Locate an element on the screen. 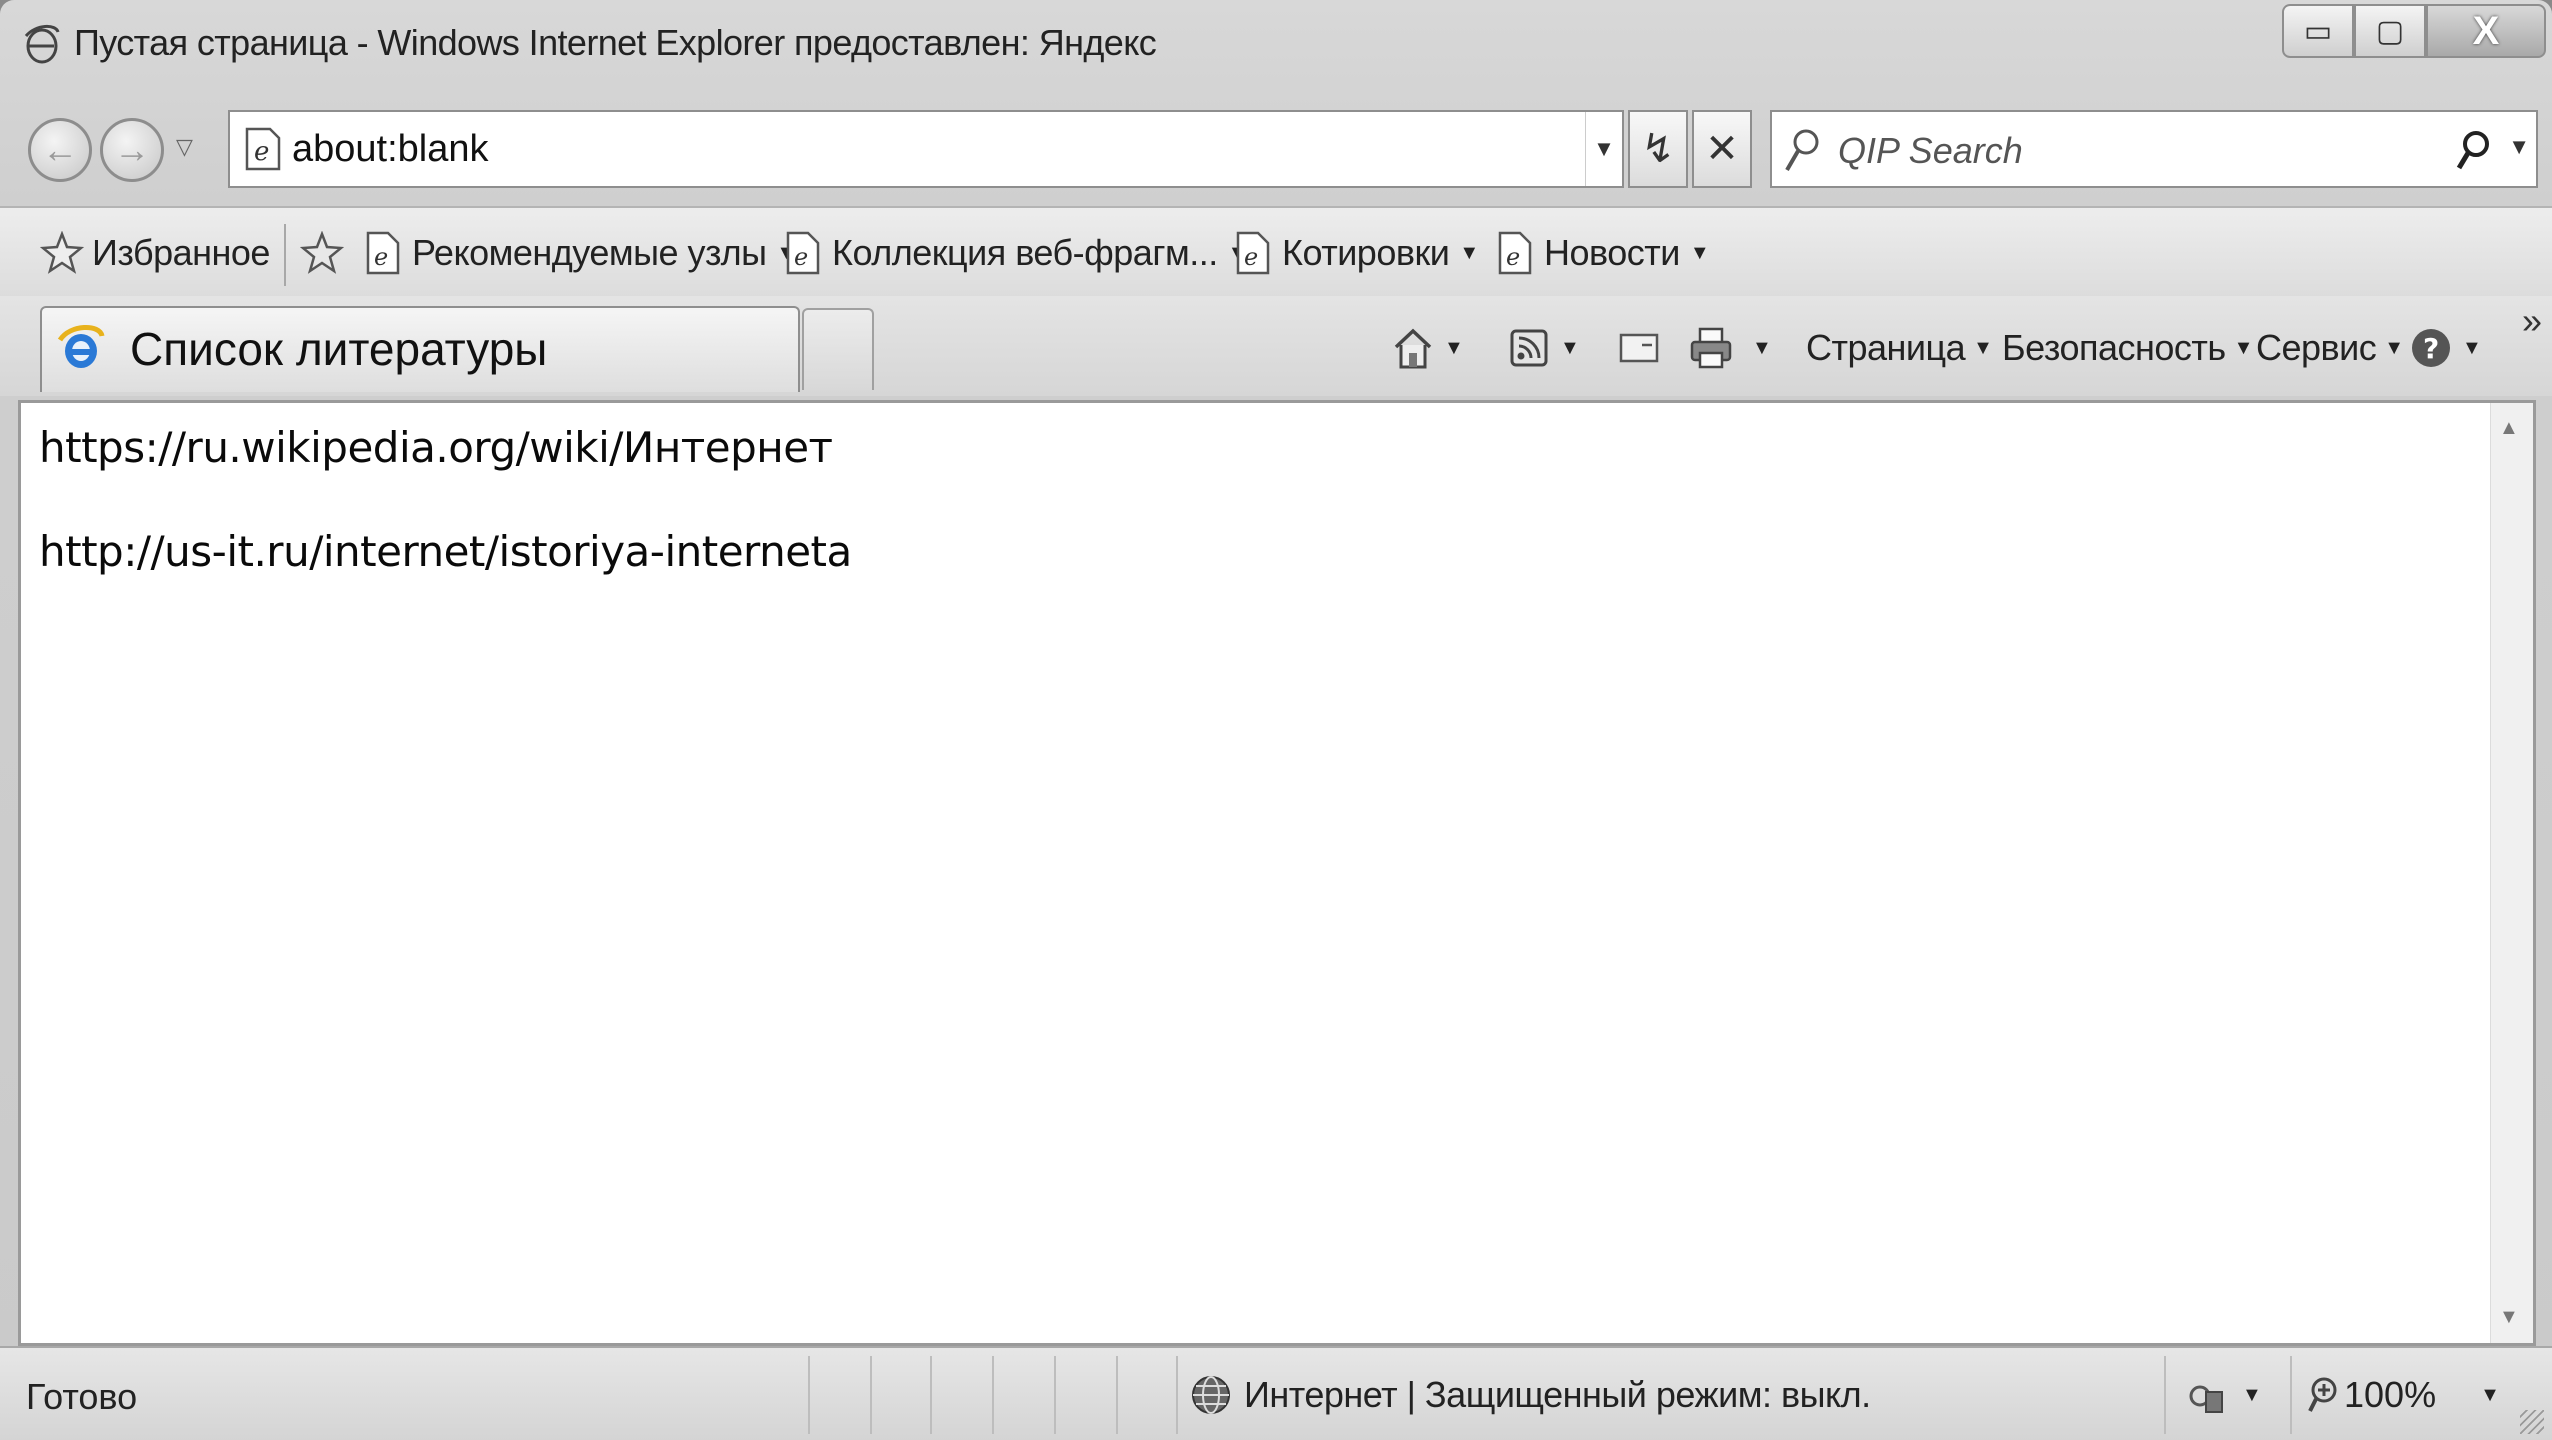 The width and height of the screenshot is (2552, 1440). fav-item-web-slice-gallery: e Коллекция веб-фрагм... ▼ is located at coordinates (1017, 253).